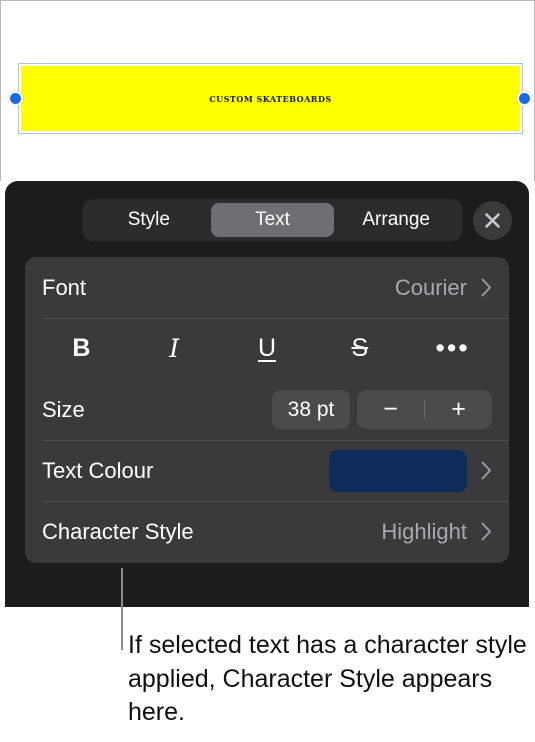 The image size is (535, 742). Describe the element at coordinates (424, 531) in the screenshot. I see `character-style-value: Highlight` at that location.